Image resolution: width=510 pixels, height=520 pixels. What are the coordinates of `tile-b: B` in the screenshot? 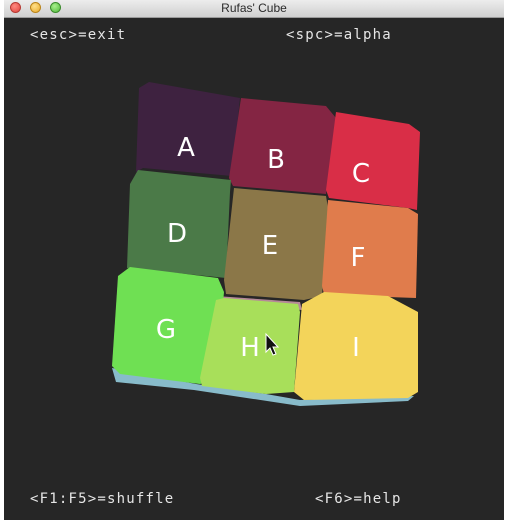 It's located at (282, 146).